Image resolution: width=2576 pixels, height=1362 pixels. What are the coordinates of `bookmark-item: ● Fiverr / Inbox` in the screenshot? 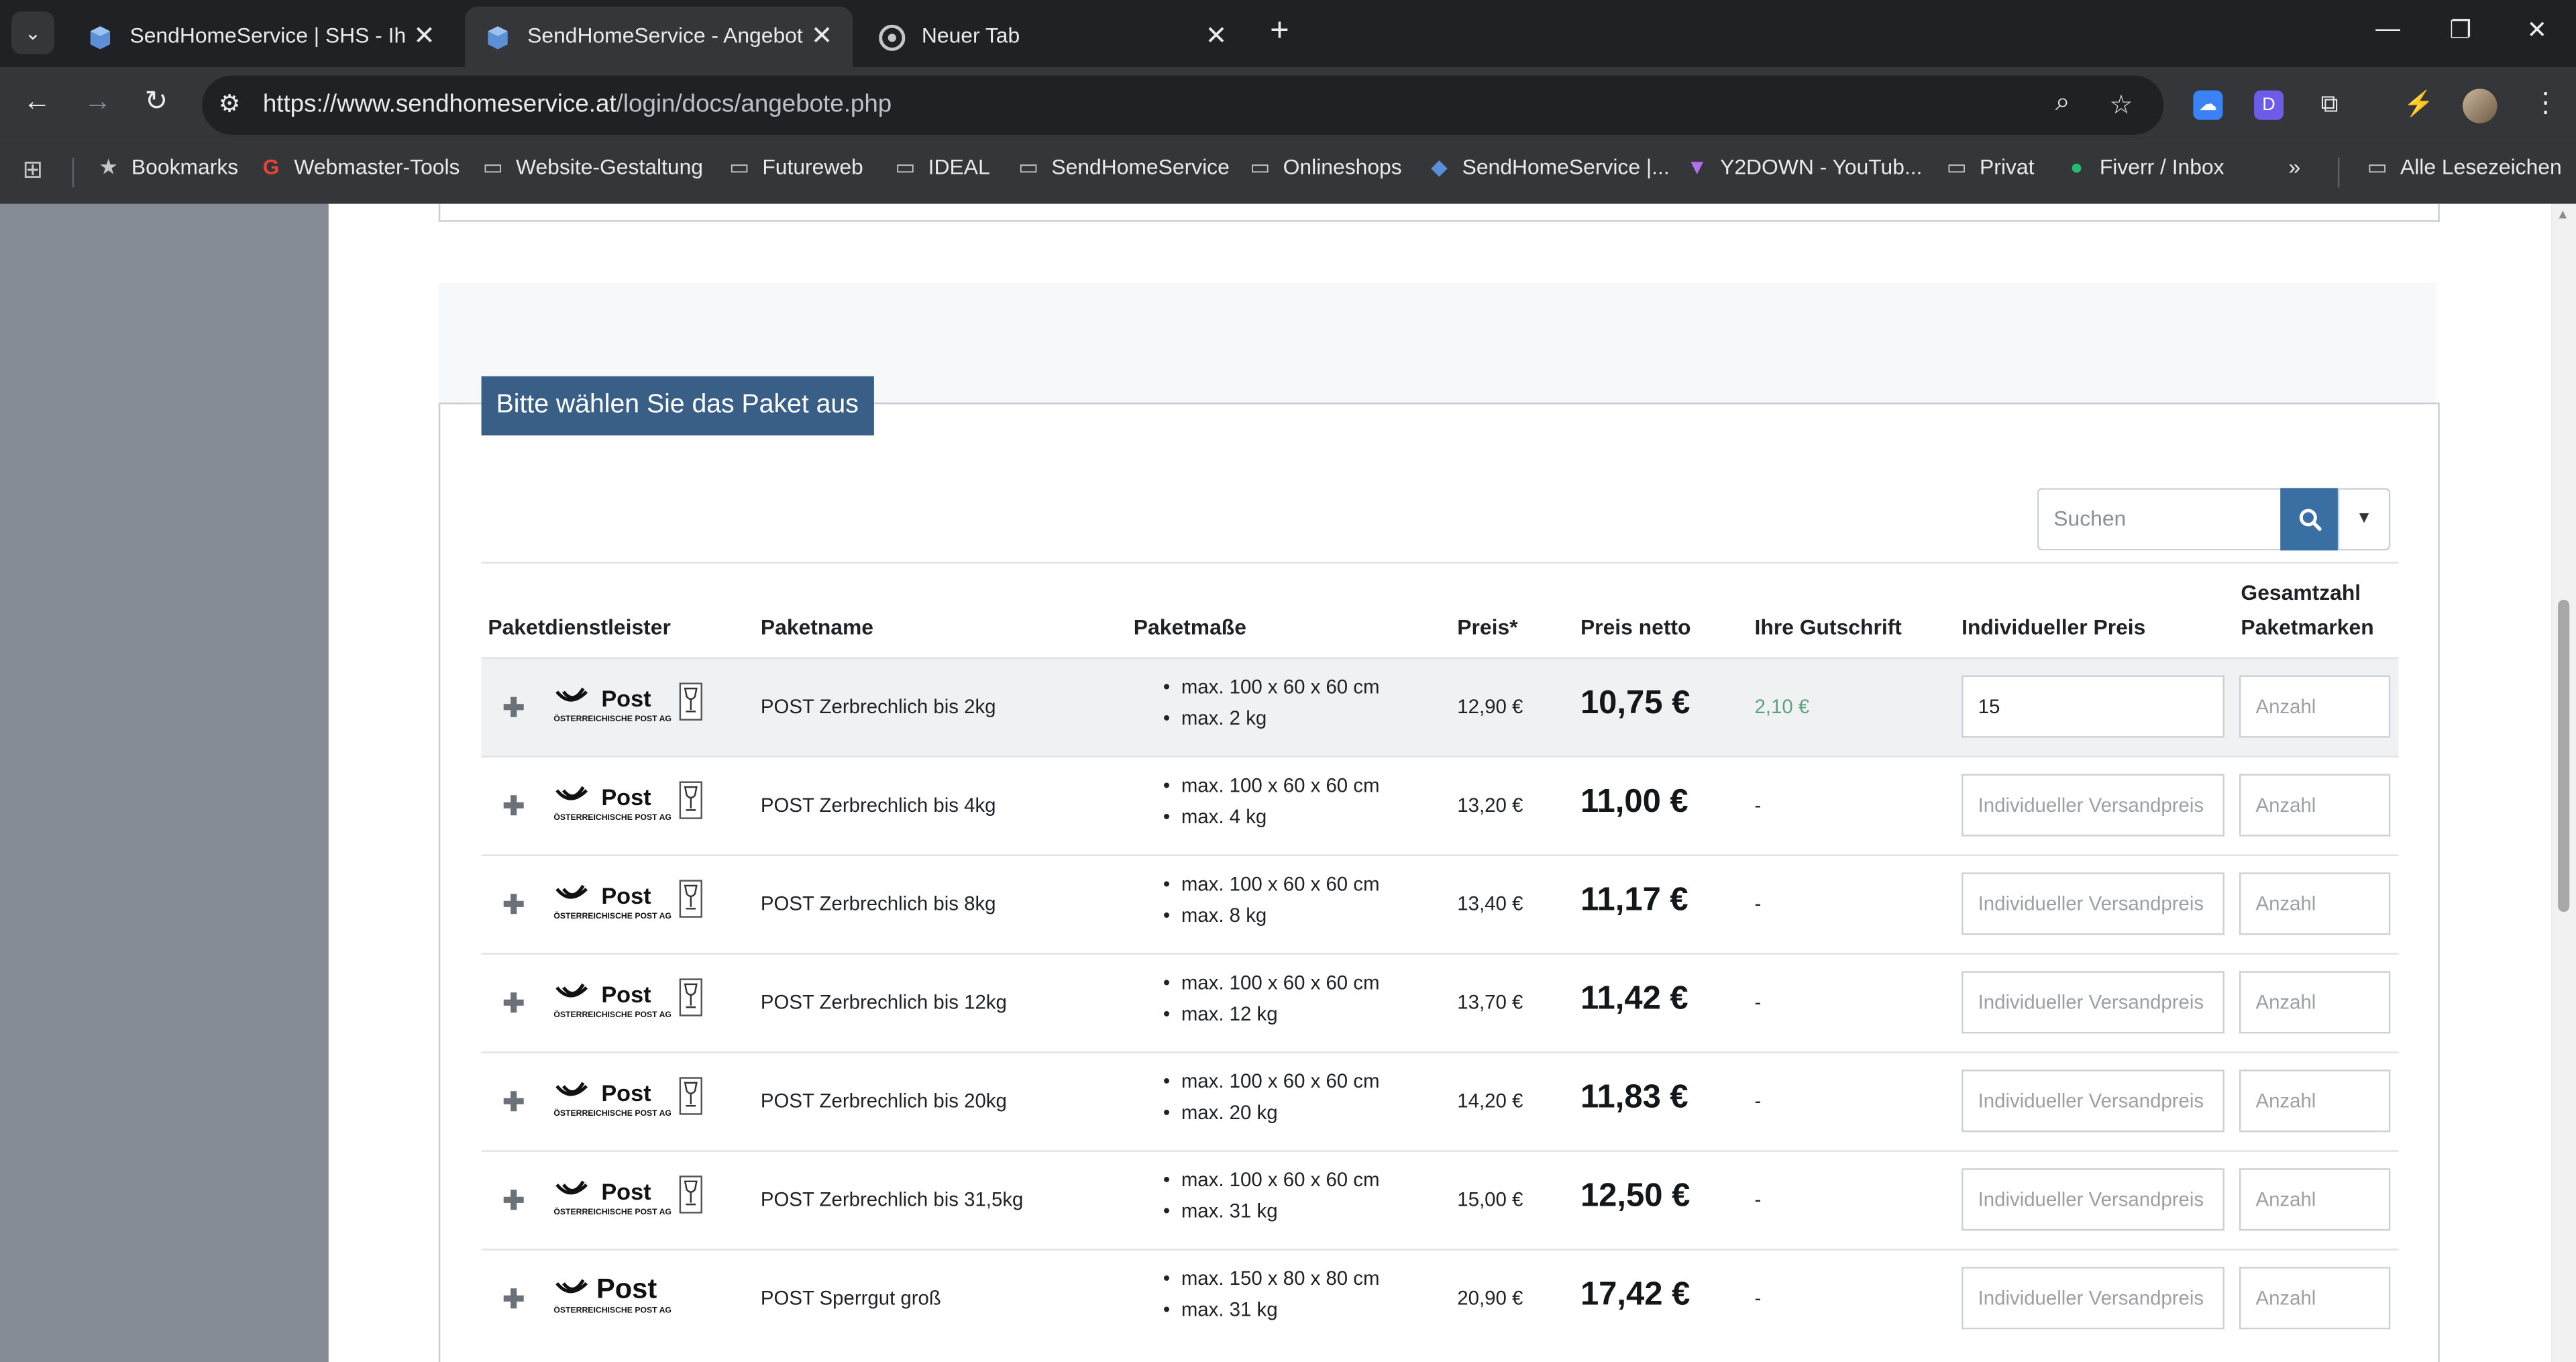 It's located at (2143, 166).